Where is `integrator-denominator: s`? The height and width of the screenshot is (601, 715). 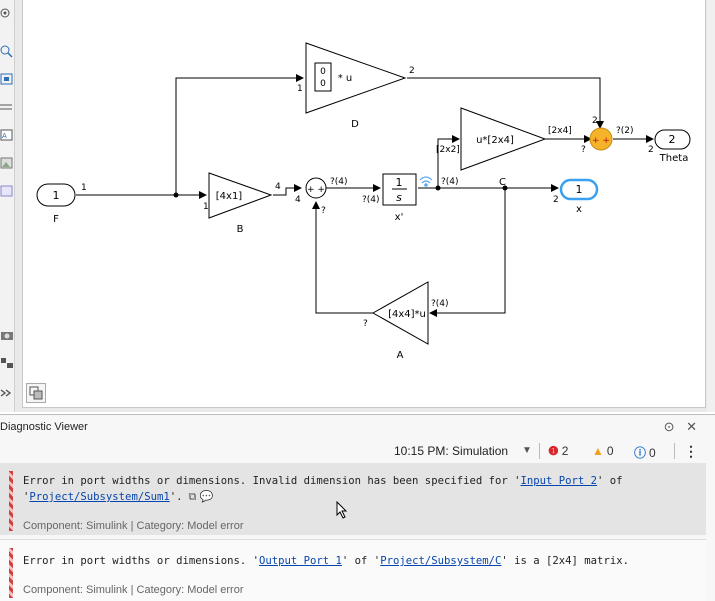 integrator-denominator: s is located at coordinates (399, 197).